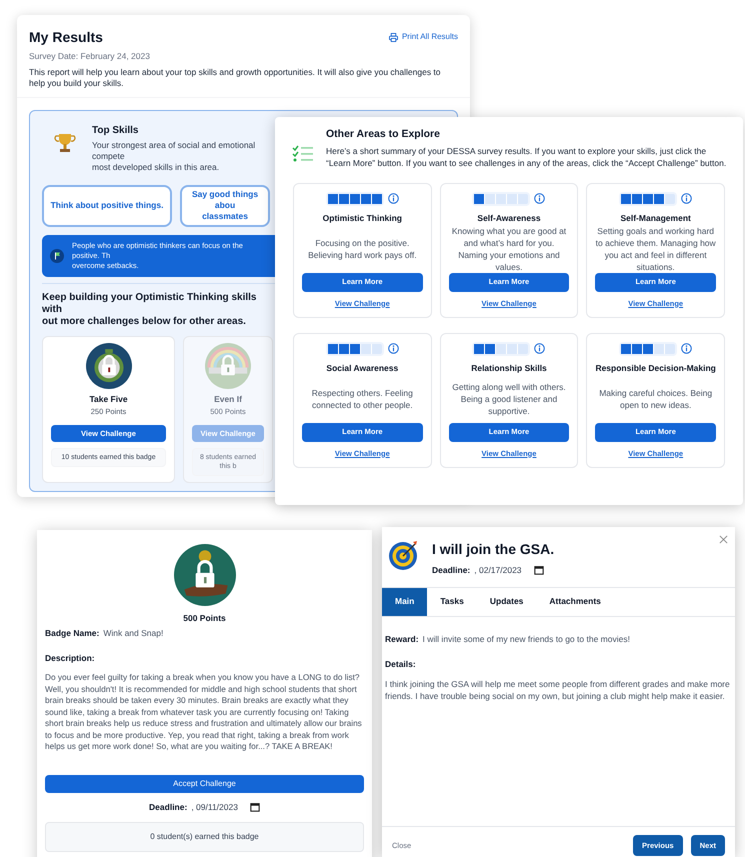 Image resolution: width=745 pixels, height=857 pixels. I want to click on section-title: Top Skills, so click(116, 131).